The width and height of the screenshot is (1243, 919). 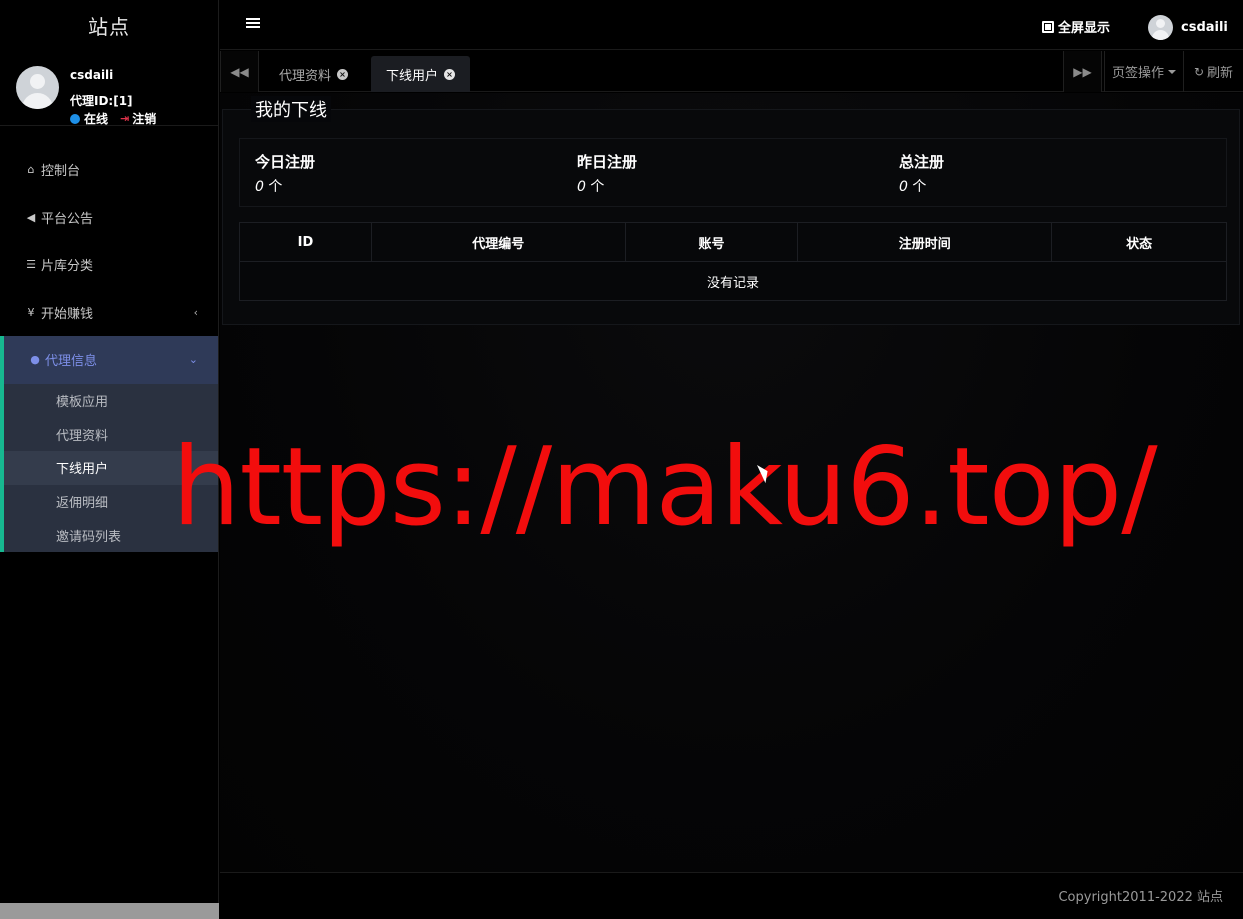 What do you see at coordinates (253, 23) in the screenshot?
I see `menu-toggle-icon` at bounding box center [253, 23].